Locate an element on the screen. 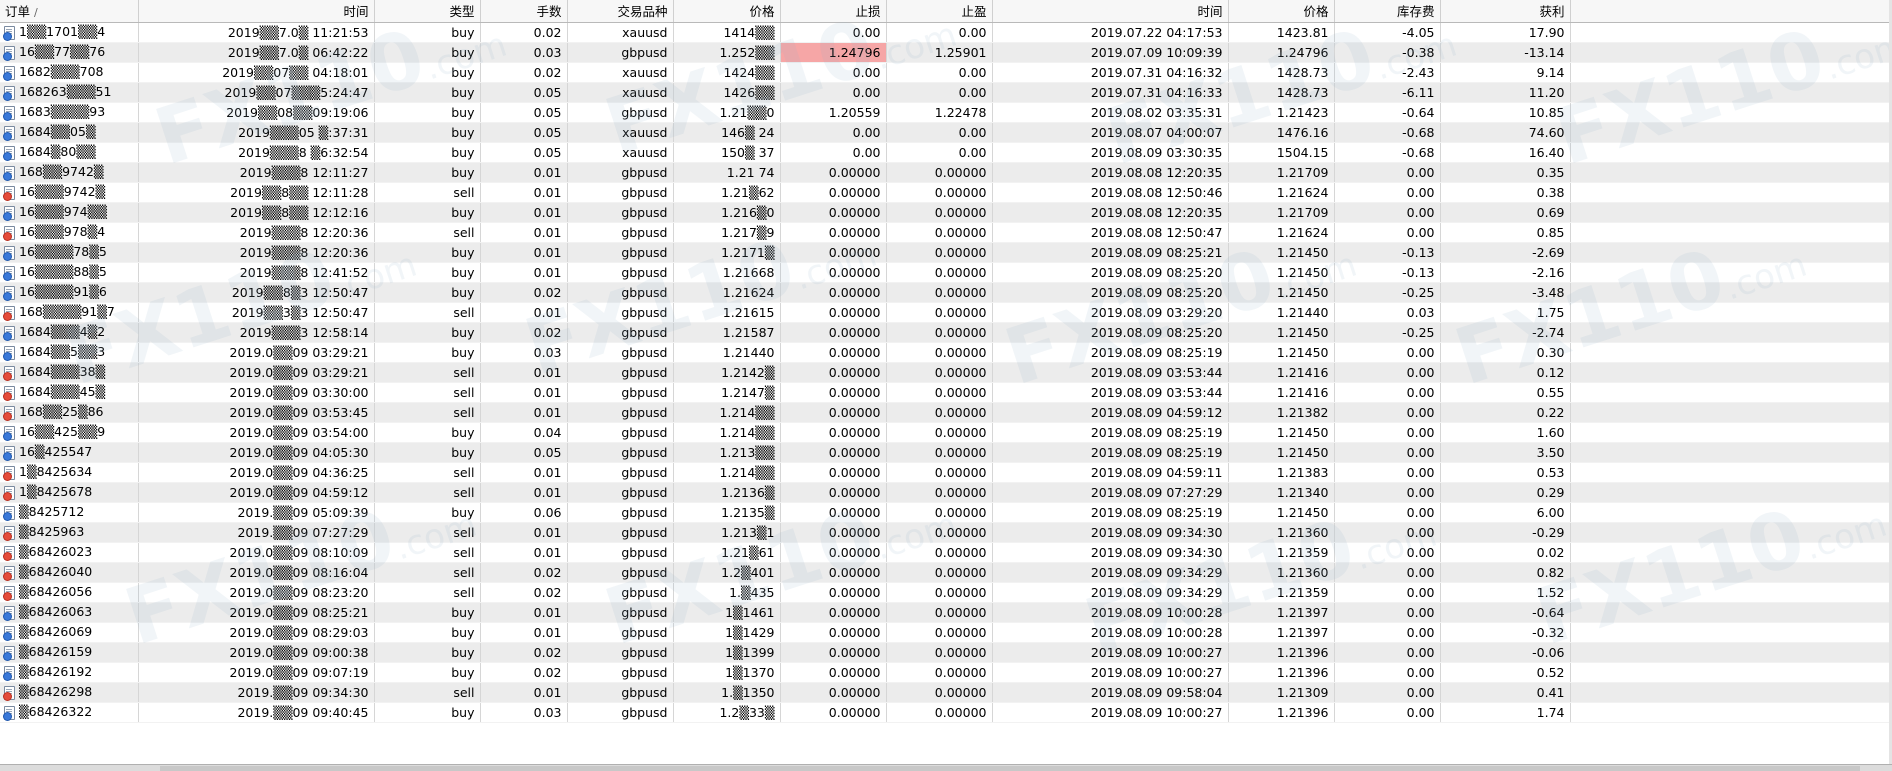  cell-order-id: 16▒▒▒▒78▒5 is located at coordinates (69, 252).